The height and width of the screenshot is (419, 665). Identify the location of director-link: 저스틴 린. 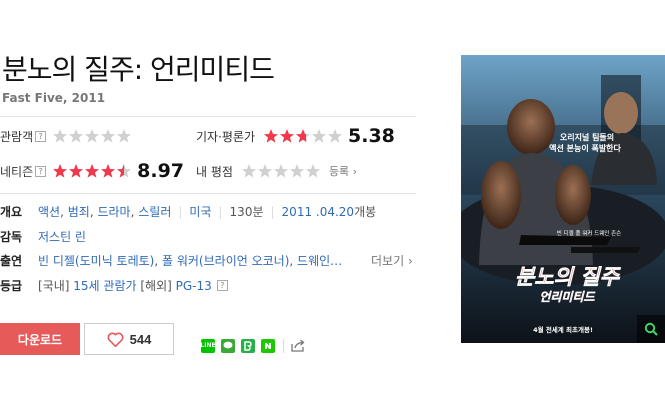
(62, 236).